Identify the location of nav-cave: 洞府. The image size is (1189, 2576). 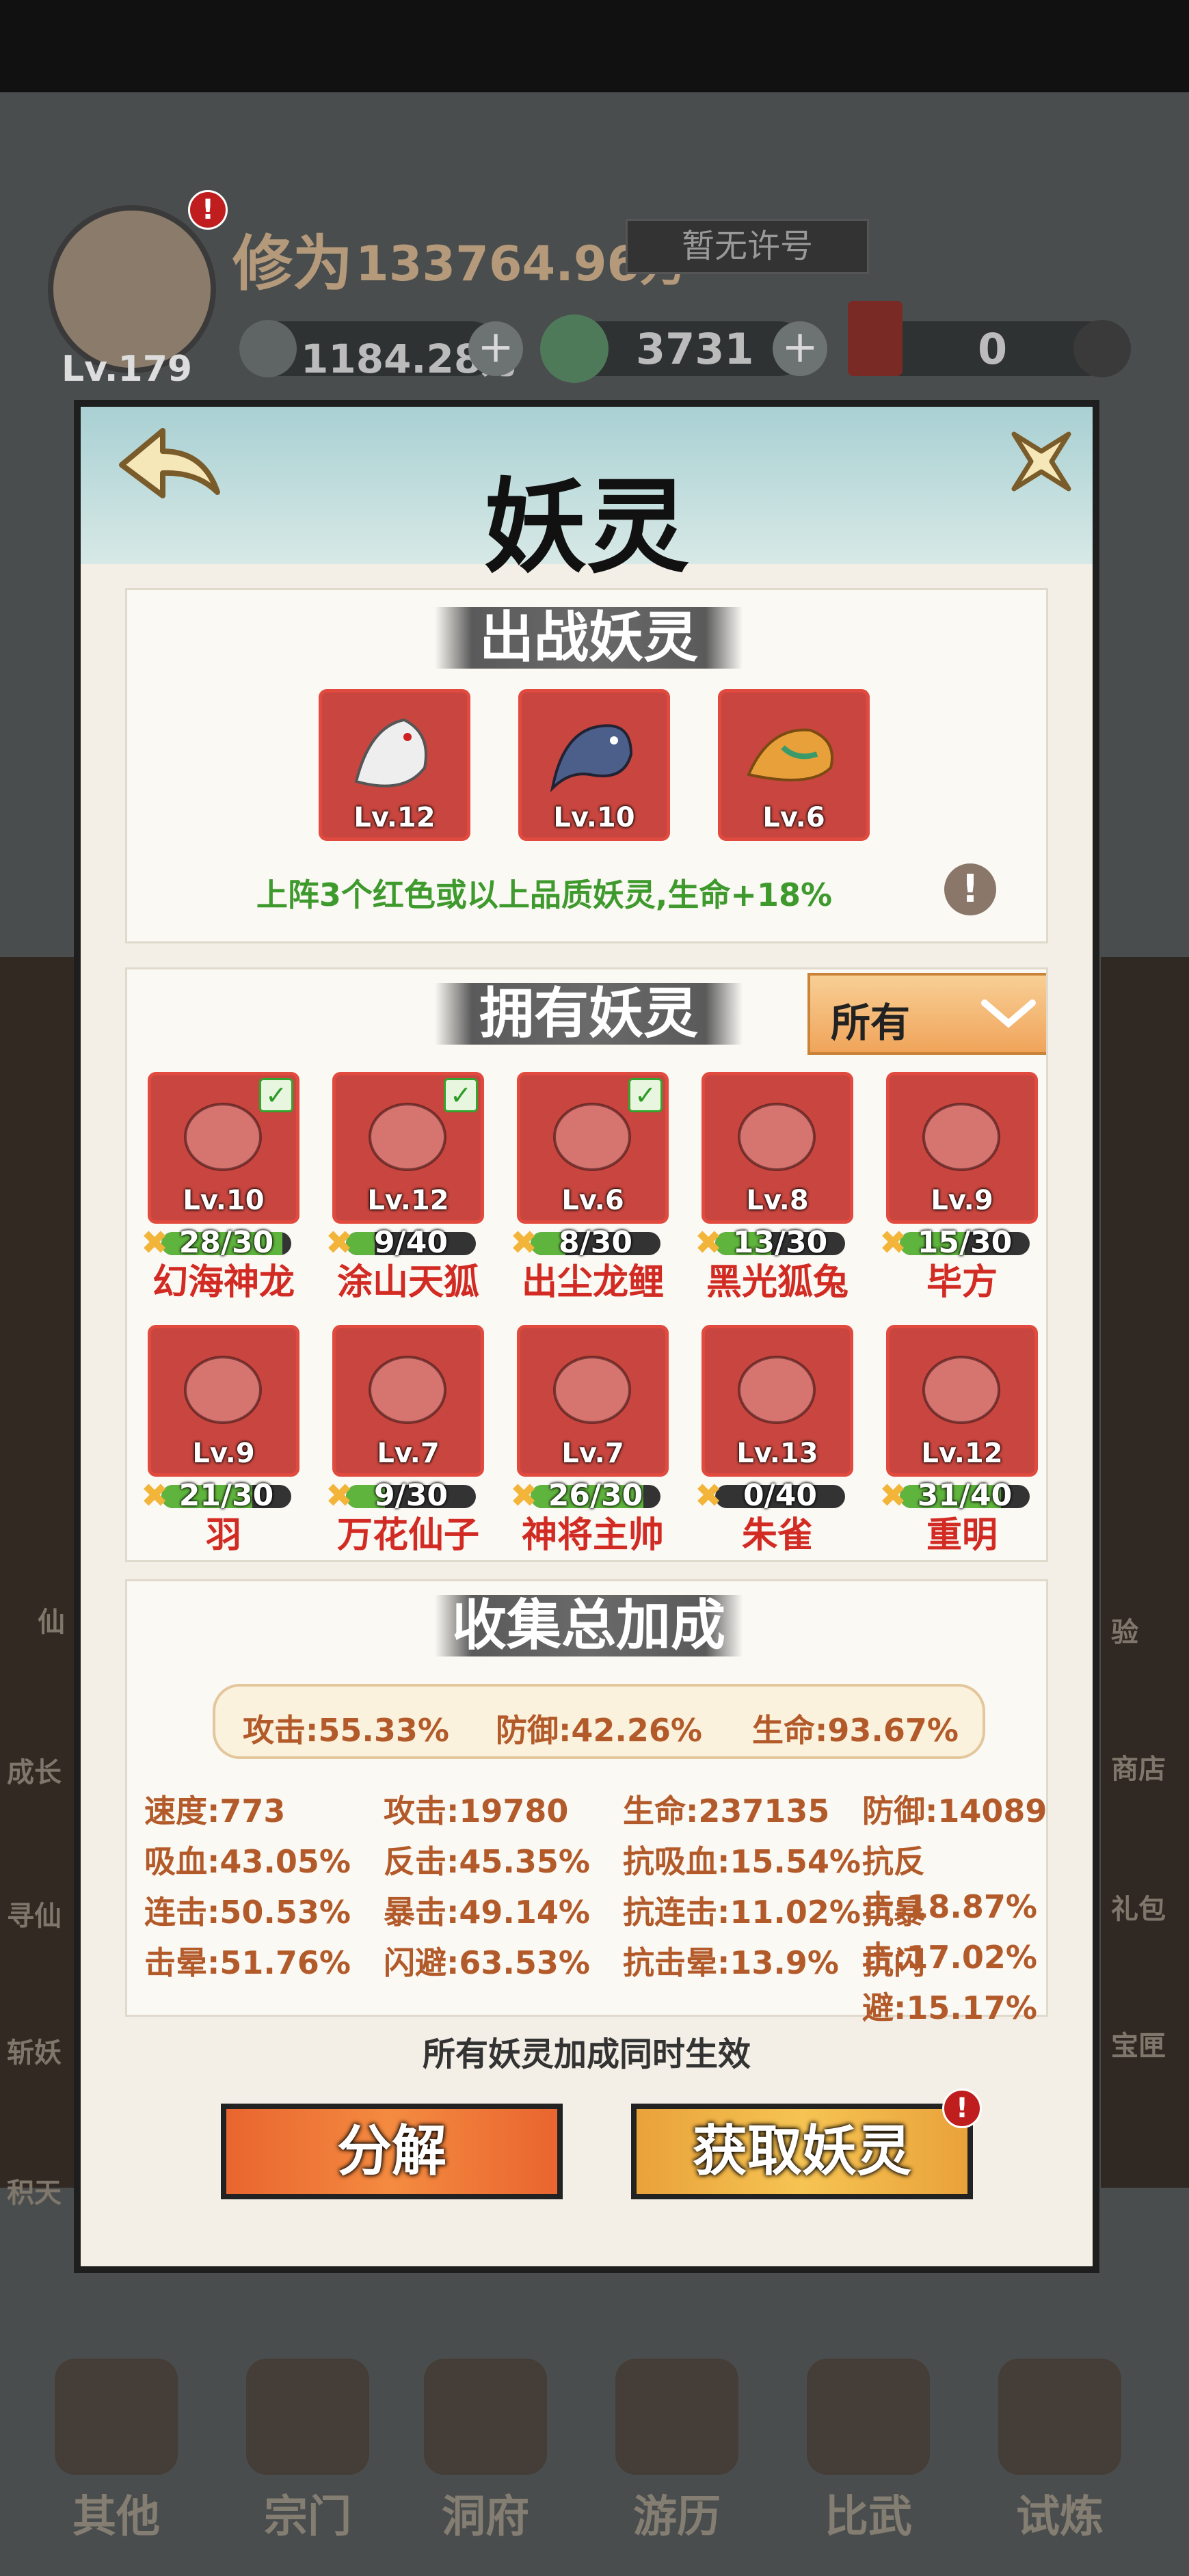
(485, 2451).